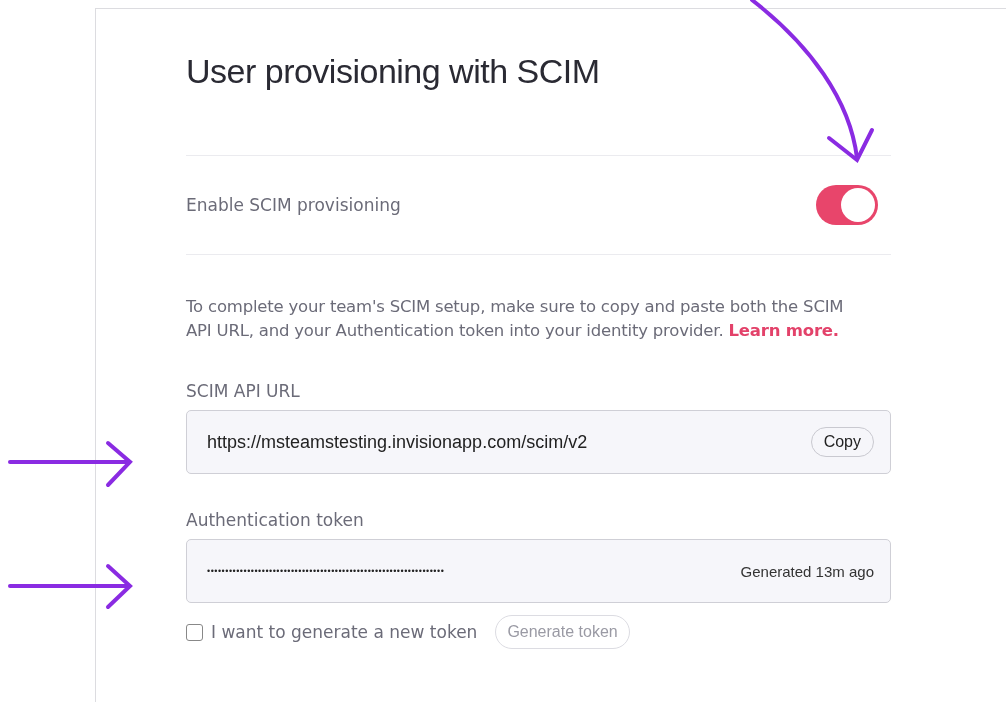  What do you see at coordinates (847, 205) in the screenshot?
I see `toggle-switch` at bounding box center [847, 205].